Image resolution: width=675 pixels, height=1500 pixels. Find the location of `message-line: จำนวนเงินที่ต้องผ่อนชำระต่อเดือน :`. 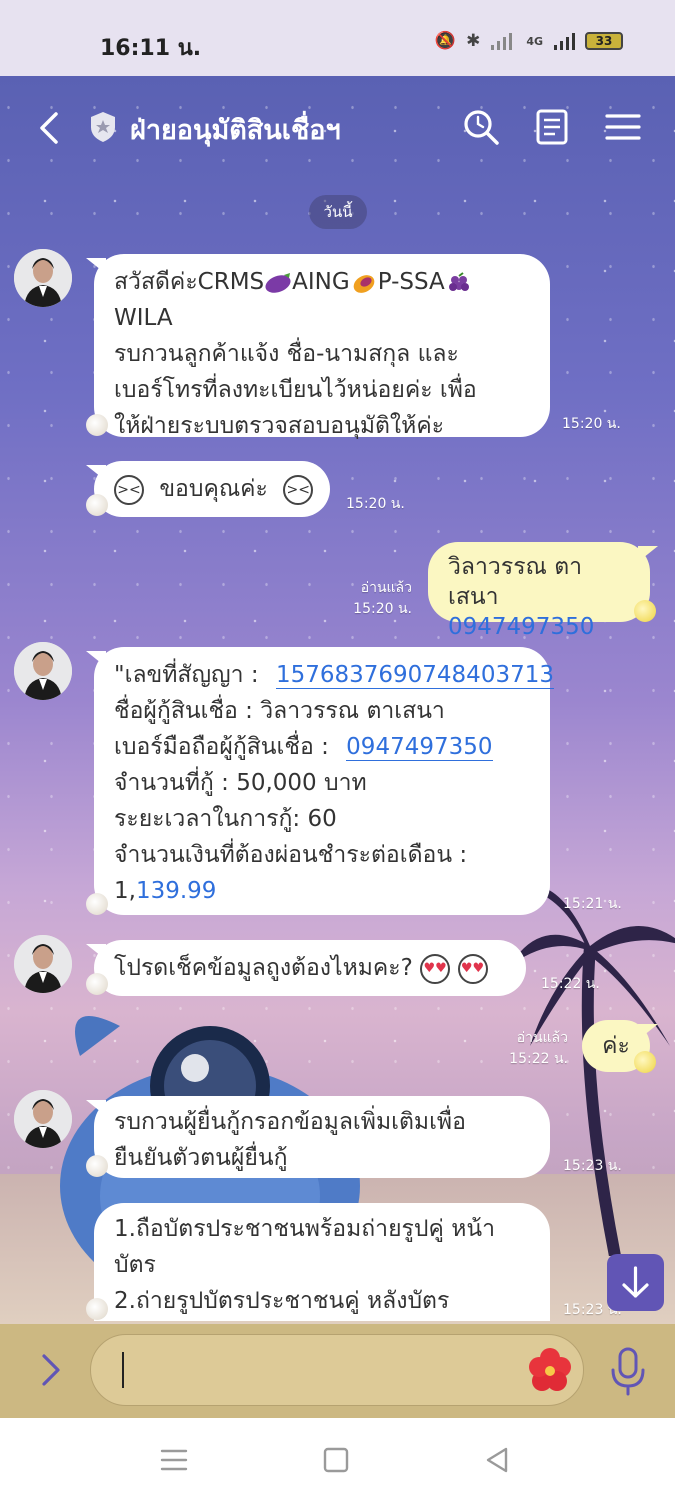

message-line: จำนวนเงินที่ต้องผ่อนชำระต่อเดือน : is located at coordinates (291, 855).